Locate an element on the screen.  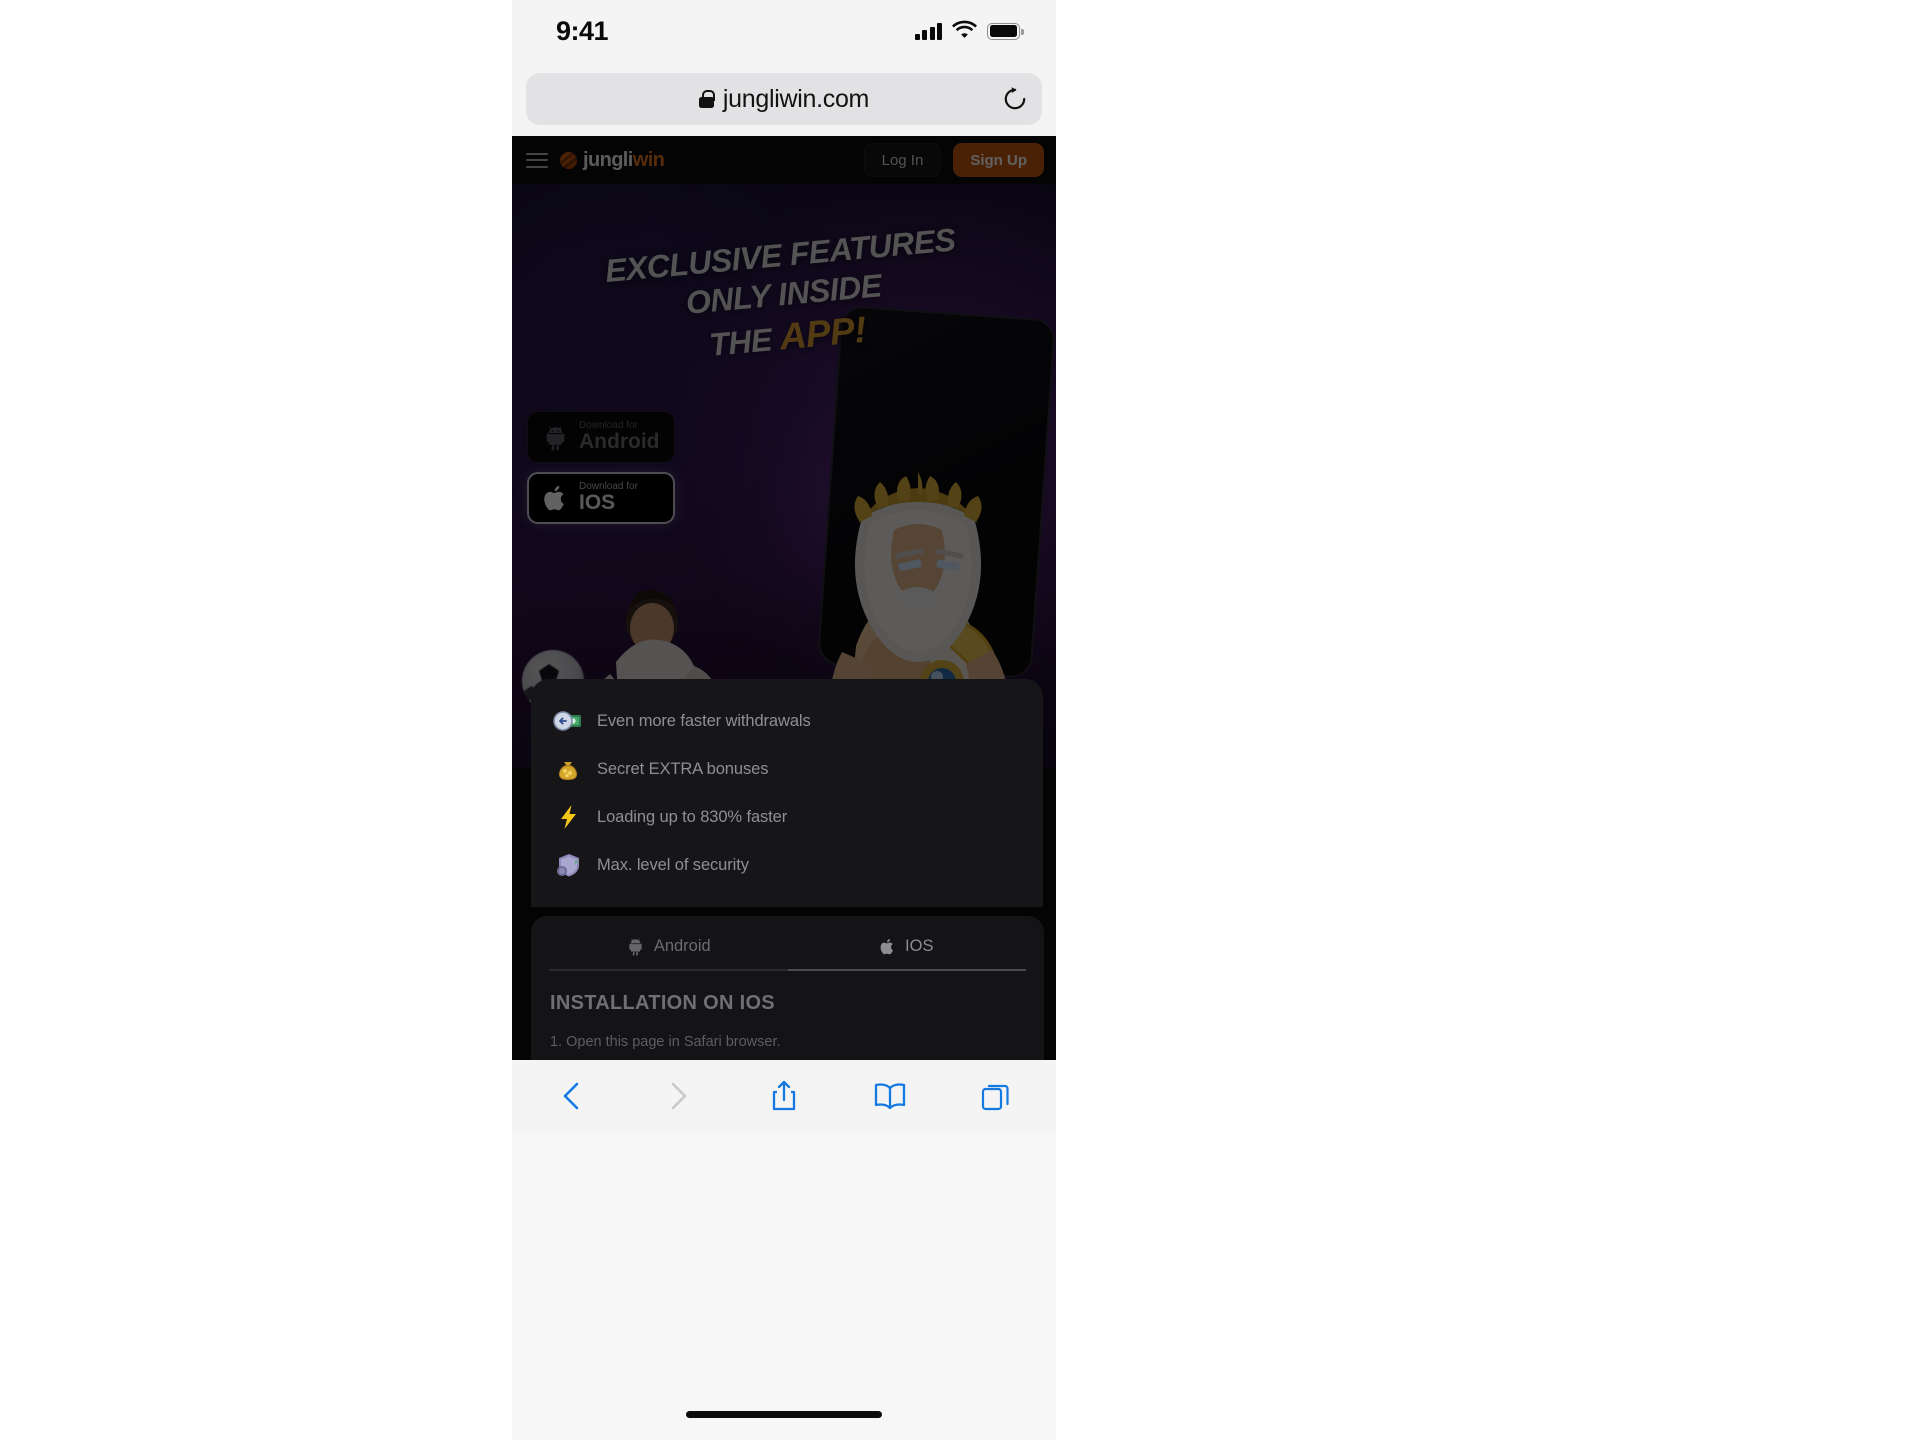
tabs-button is located at coordinates (996, 1096).